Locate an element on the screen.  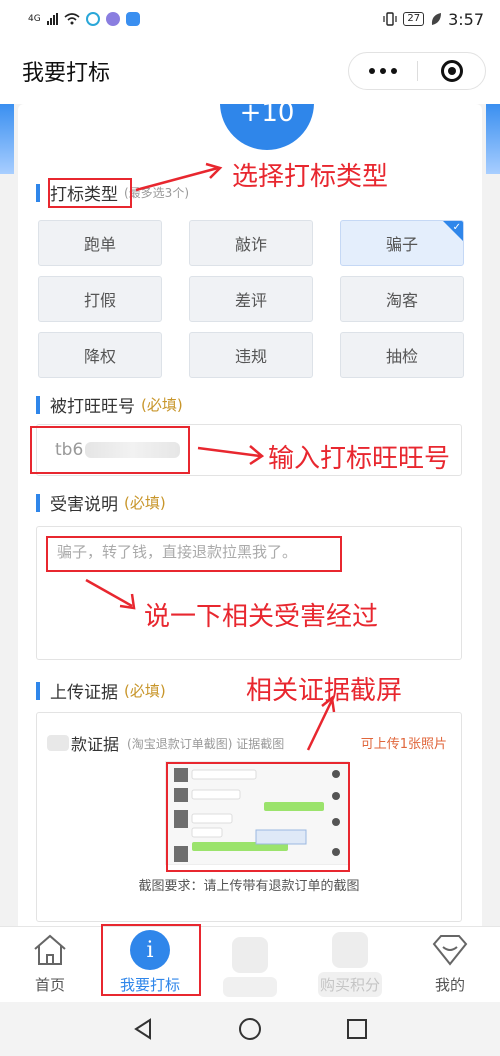
status-right: 27 3:57 is located at coordinates (433, 19).